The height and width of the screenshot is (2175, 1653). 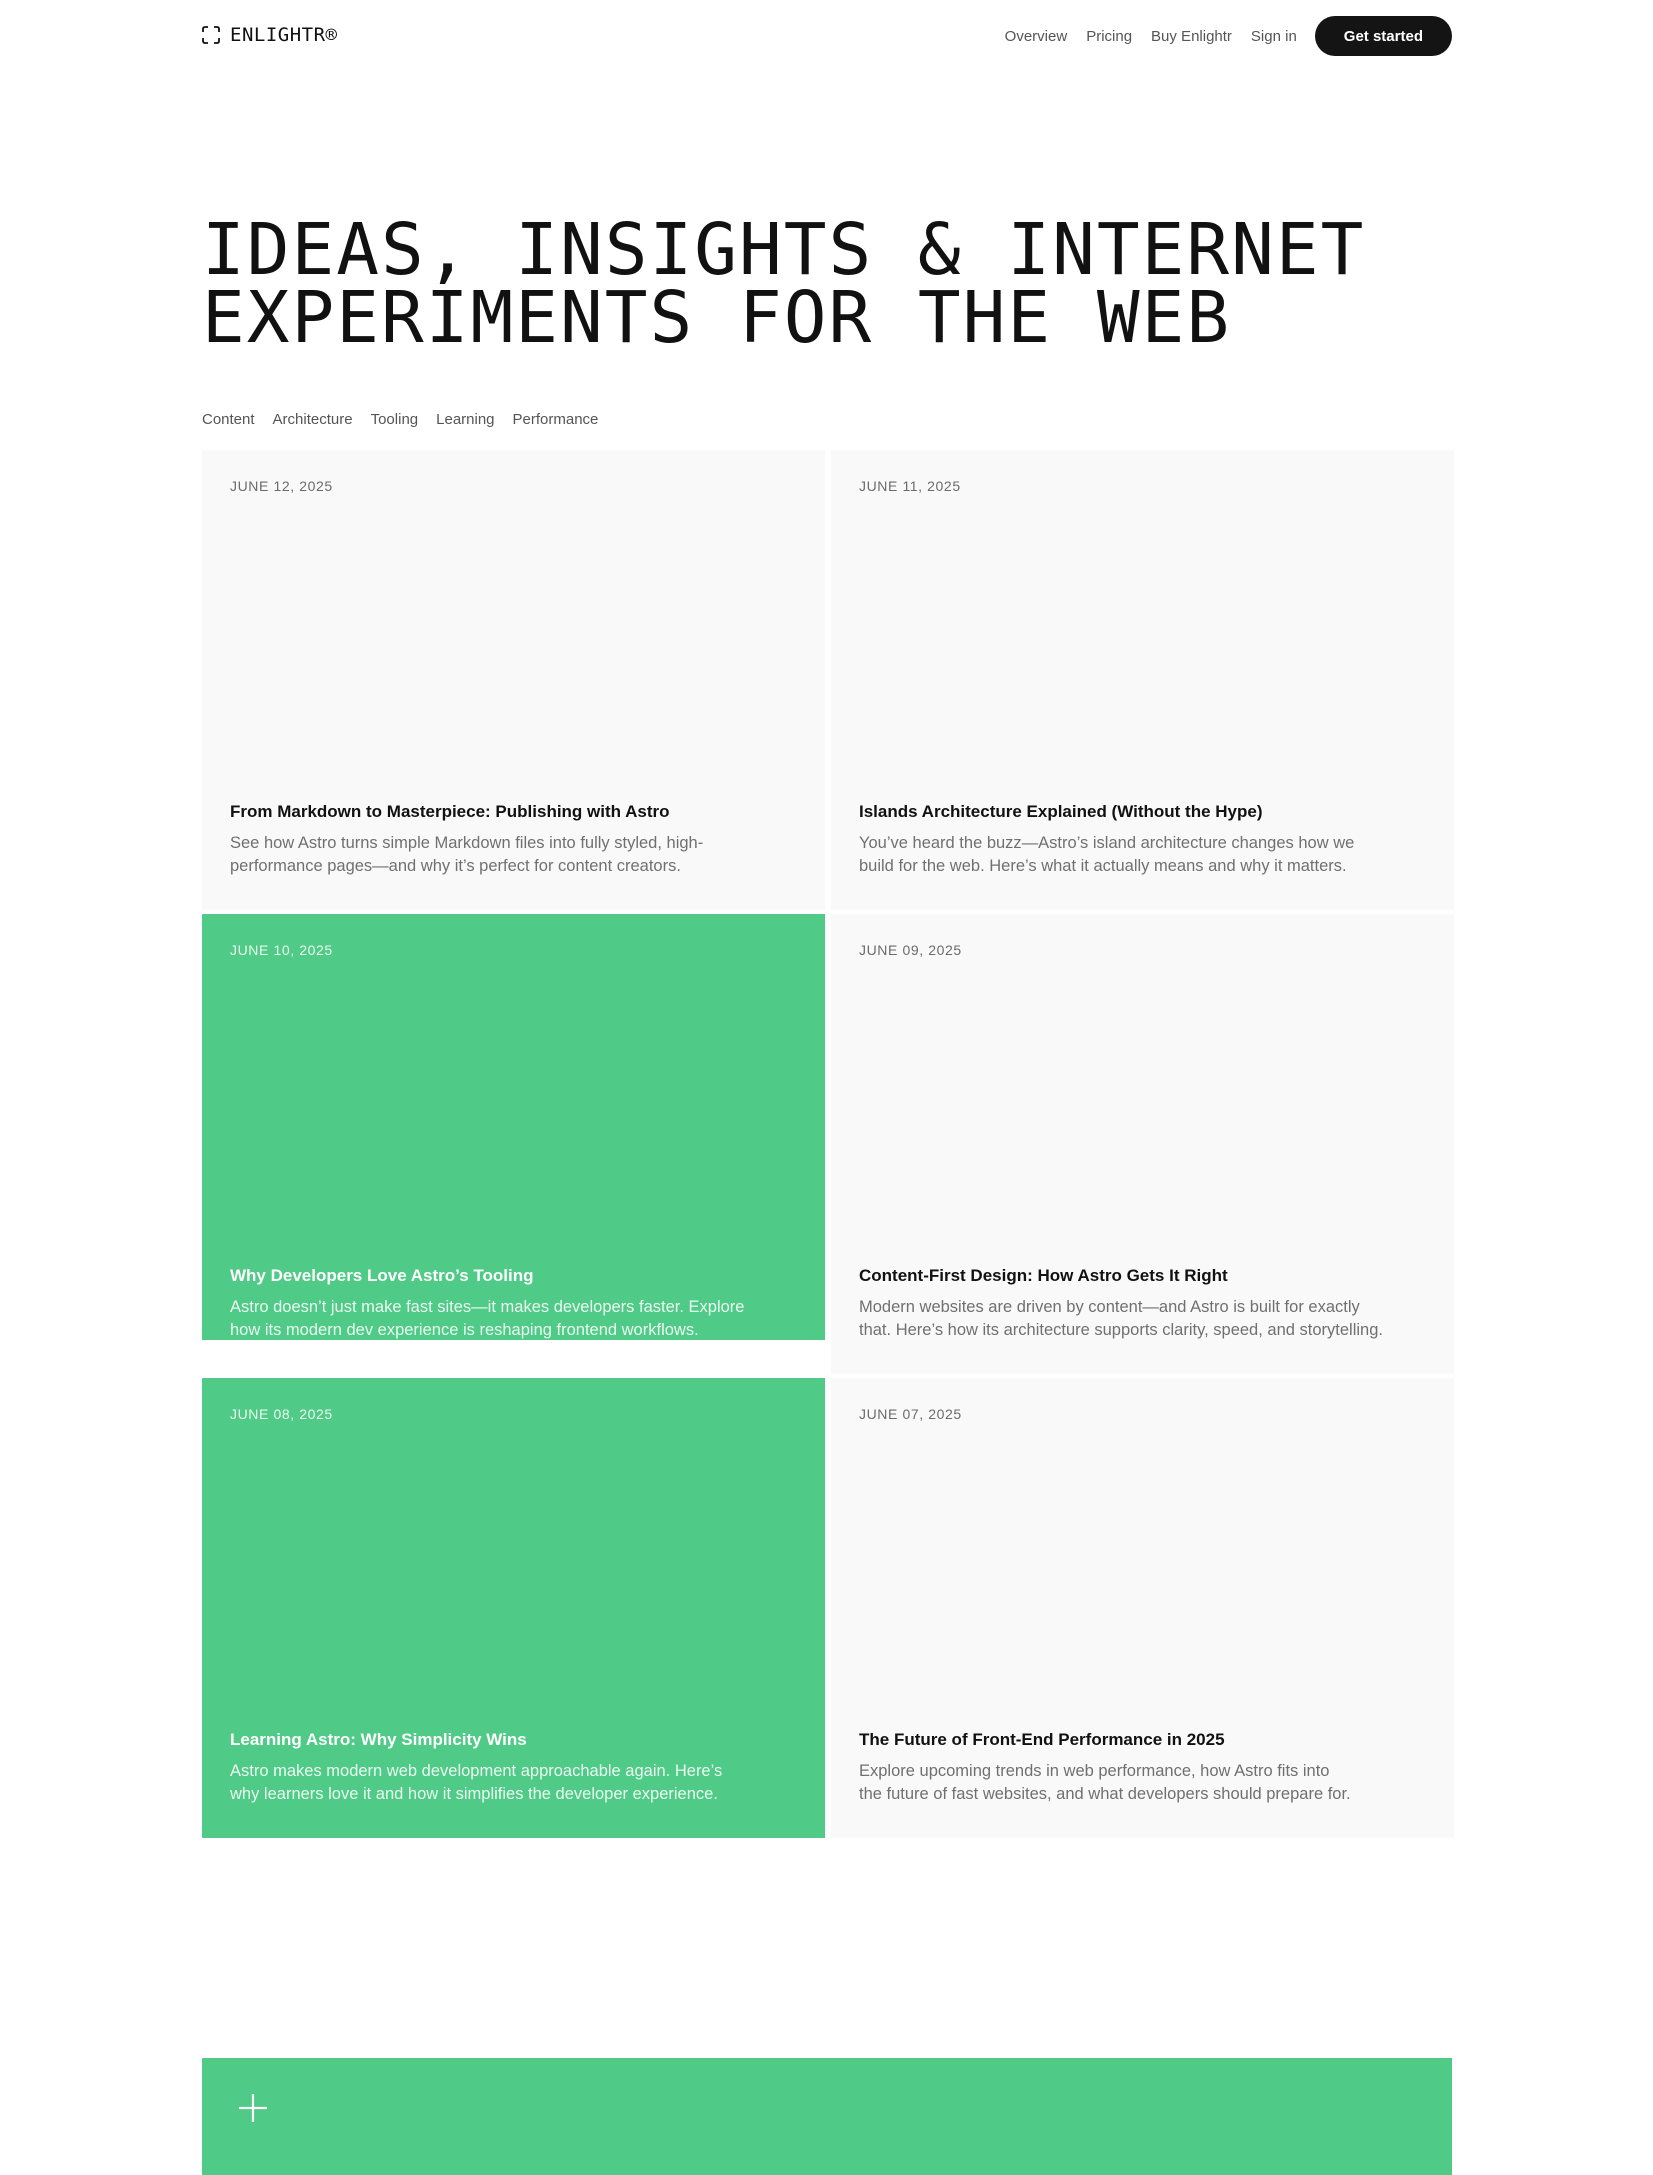 What do you see at coordinates (253, 2108) in the screenshot?
I see `plus-icon` at bounding box center [253, 2108].